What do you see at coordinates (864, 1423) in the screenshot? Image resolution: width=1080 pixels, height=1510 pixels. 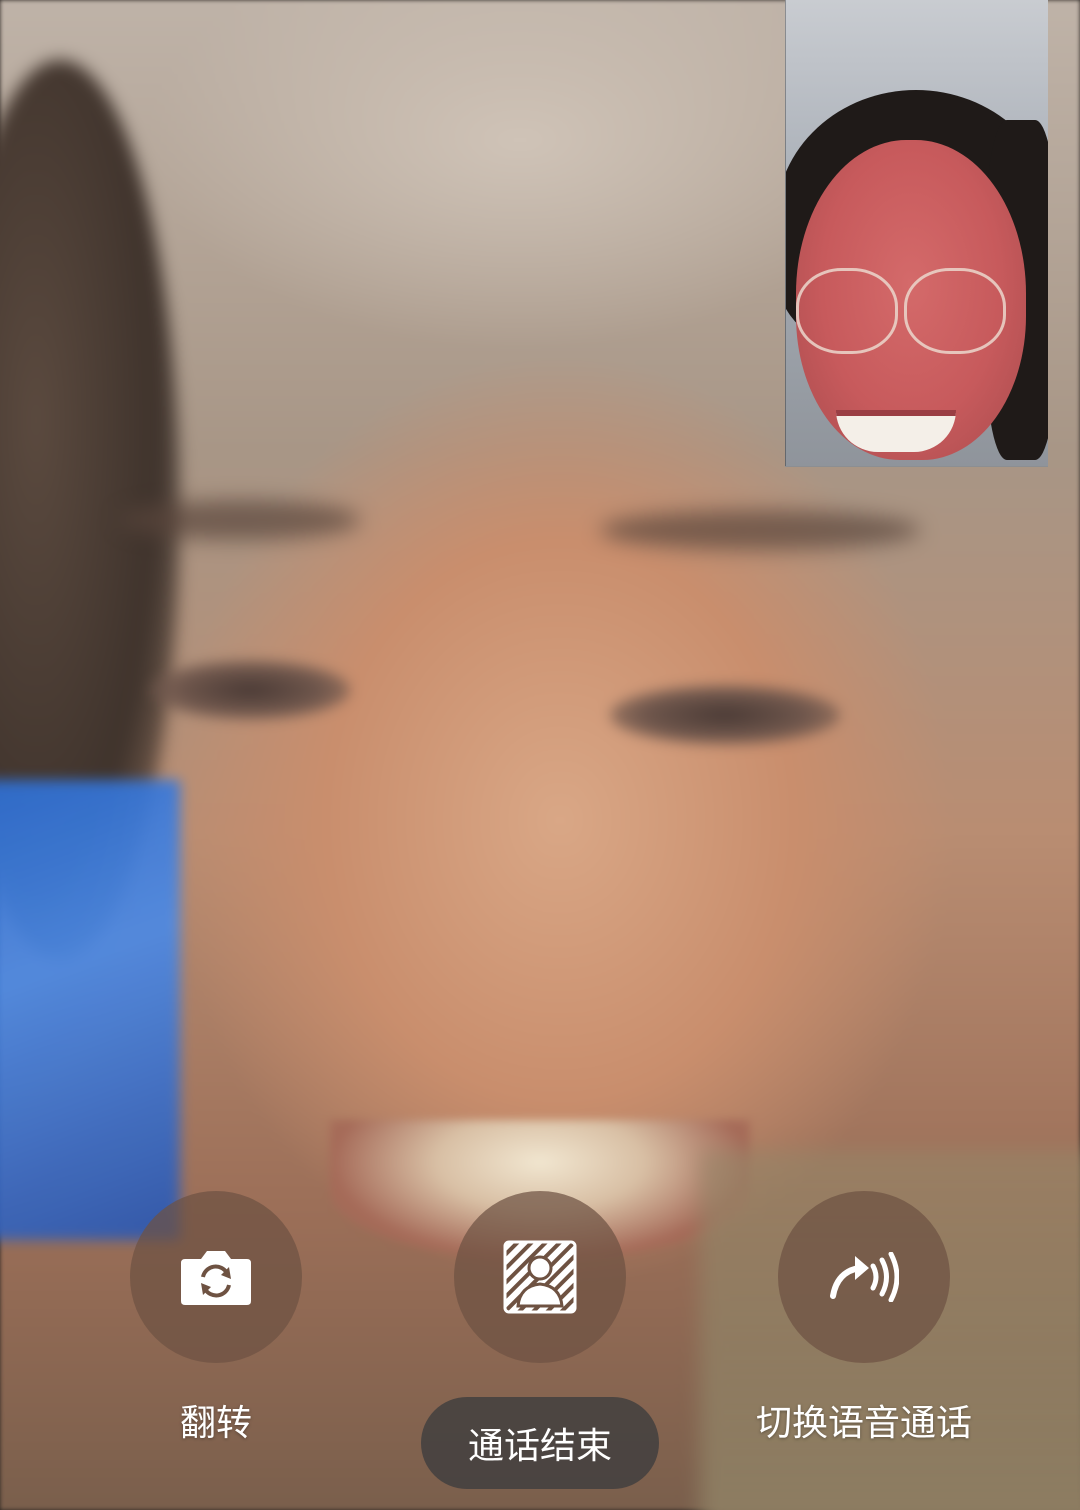 I see `switch-voice-call-label: 切换语音通话` at bounding box center [864, 1423].